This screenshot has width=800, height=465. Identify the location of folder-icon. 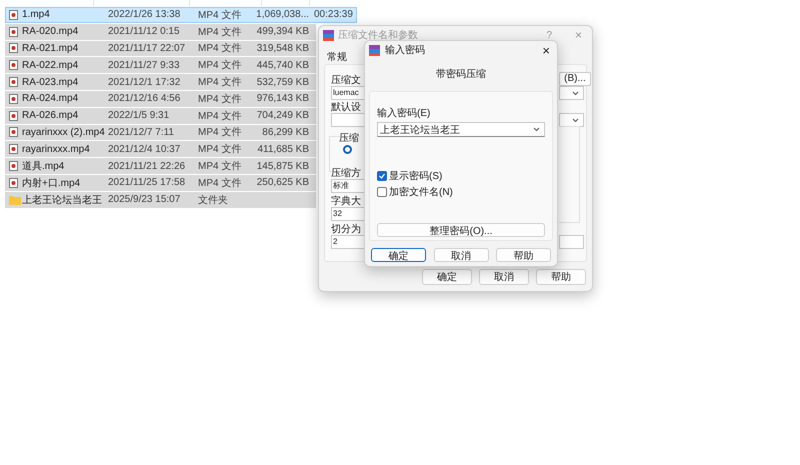
(15, 199).